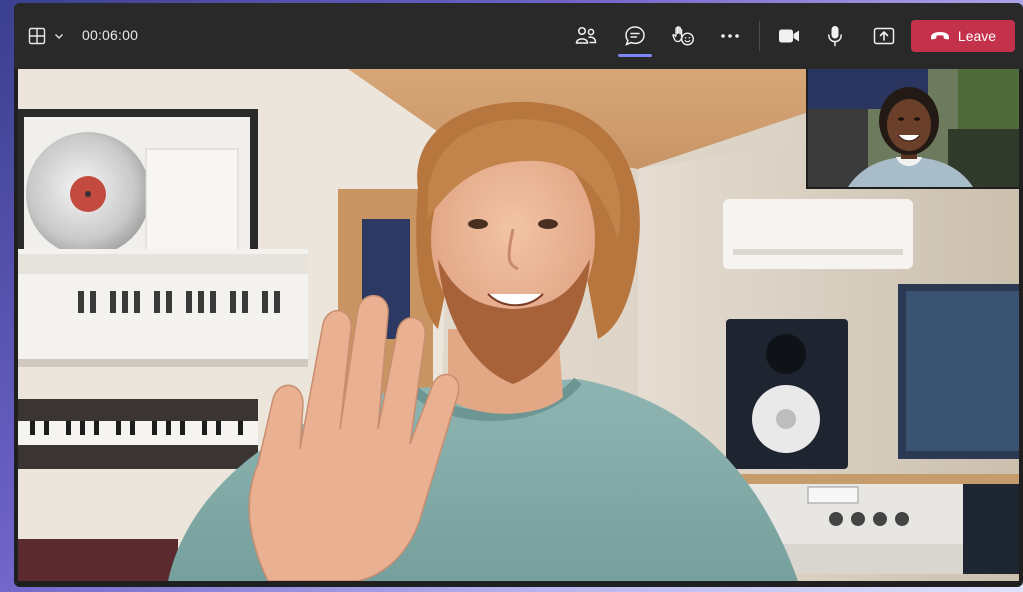 Image resolution: width=1023 pixels, height=592 pixels. I want to click on people-button, so click(586, 36).